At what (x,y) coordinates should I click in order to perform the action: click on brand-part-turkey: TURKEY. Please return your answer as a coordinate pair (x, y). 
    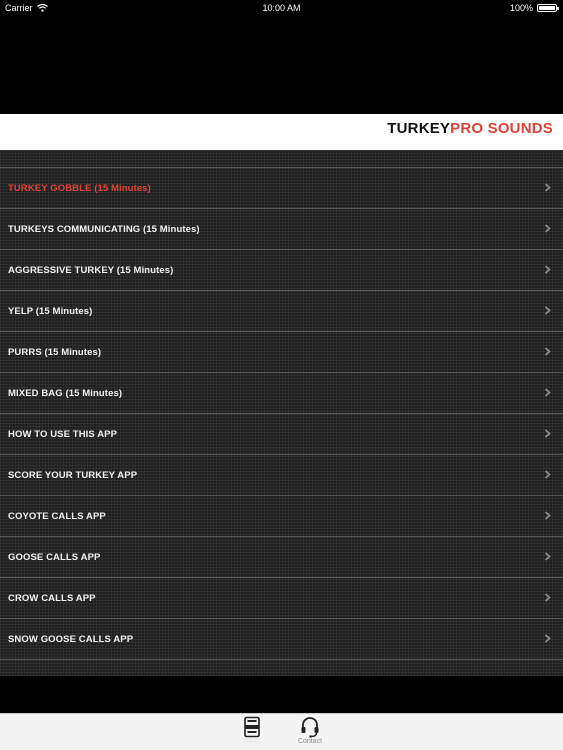
    Looking at the image, I should click on (419, 128).